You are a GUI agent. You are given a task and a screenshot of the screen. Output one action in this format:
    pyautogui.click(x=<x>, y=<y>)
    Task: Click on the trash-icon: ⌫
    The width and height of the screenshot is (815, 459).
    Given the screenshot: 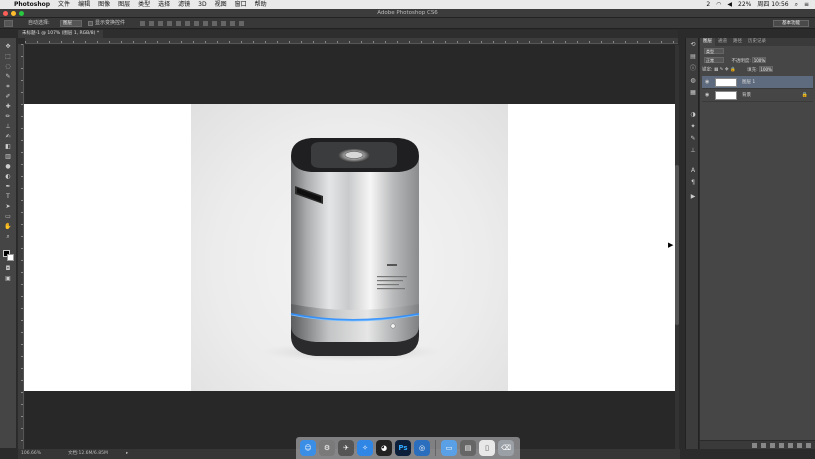 What is the action you would take?
    pyautogui.click(x=506, y=448)
    